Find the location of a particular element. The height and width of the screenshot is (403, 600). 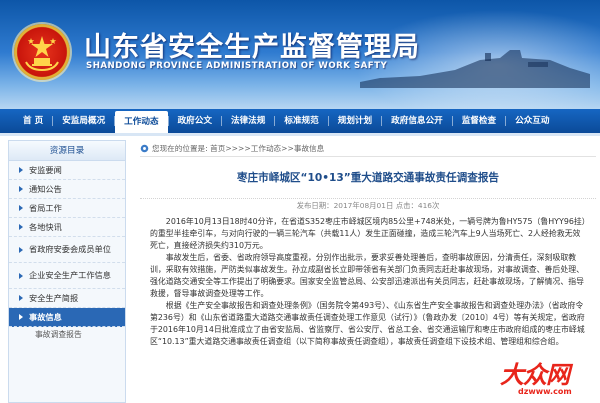

sidebar-item-label: 省局工作 is located at coordinates (45, 208).